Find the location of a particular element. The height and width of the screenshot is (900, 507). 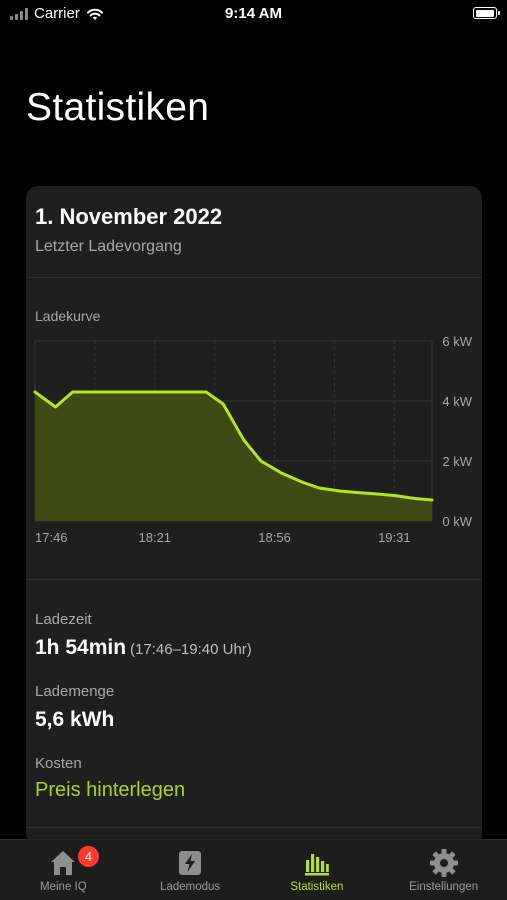

ladezeit-label: Ladezeit is located at coordinates (63, 619).